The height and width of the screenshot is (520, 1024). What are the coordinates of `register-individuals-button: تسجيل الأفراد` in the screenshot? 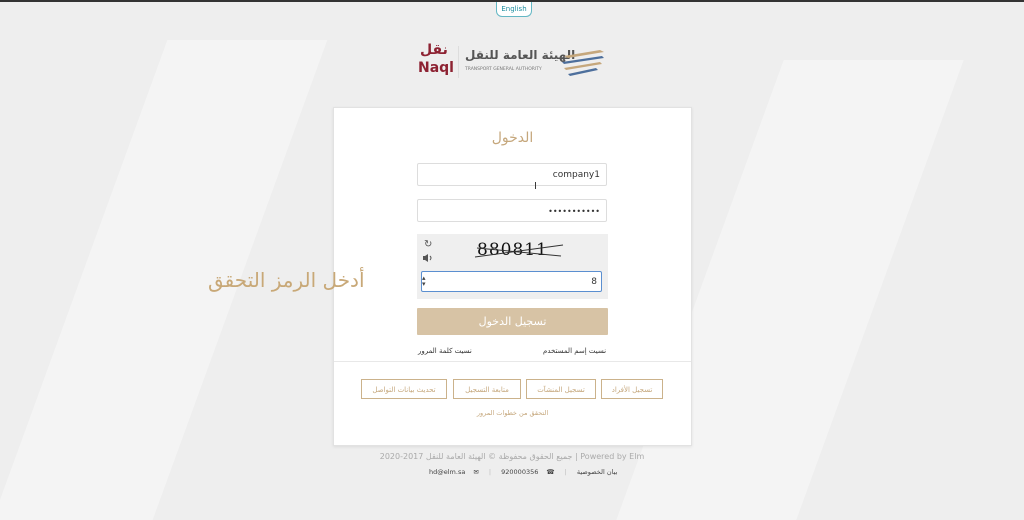 It's located at (632, 389).